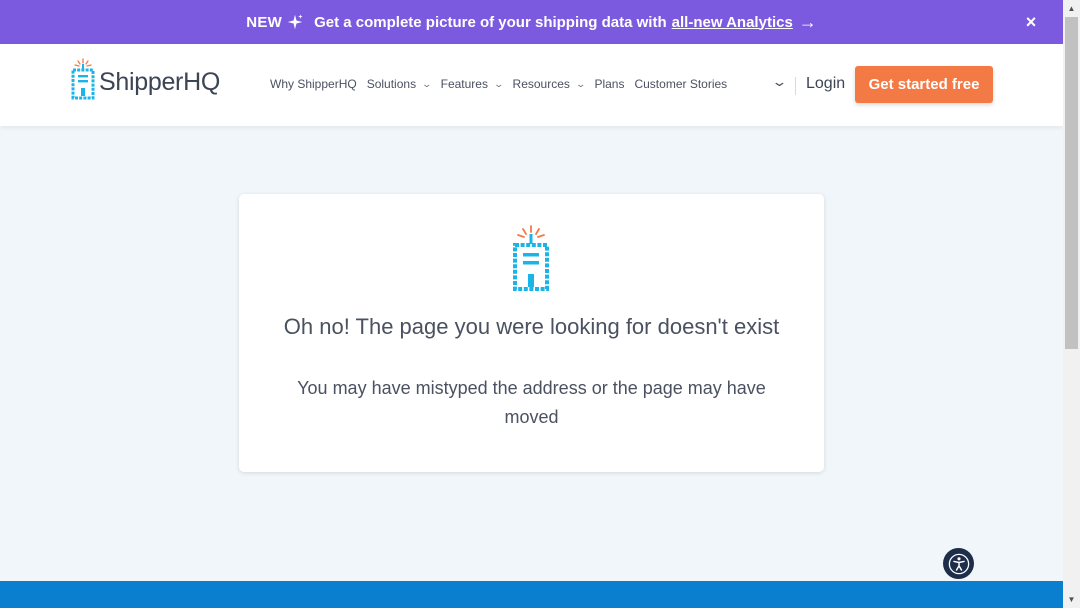  Describe the element at coordinates (825, 84) in the screenshot. I see `login-link: Login` at that location.